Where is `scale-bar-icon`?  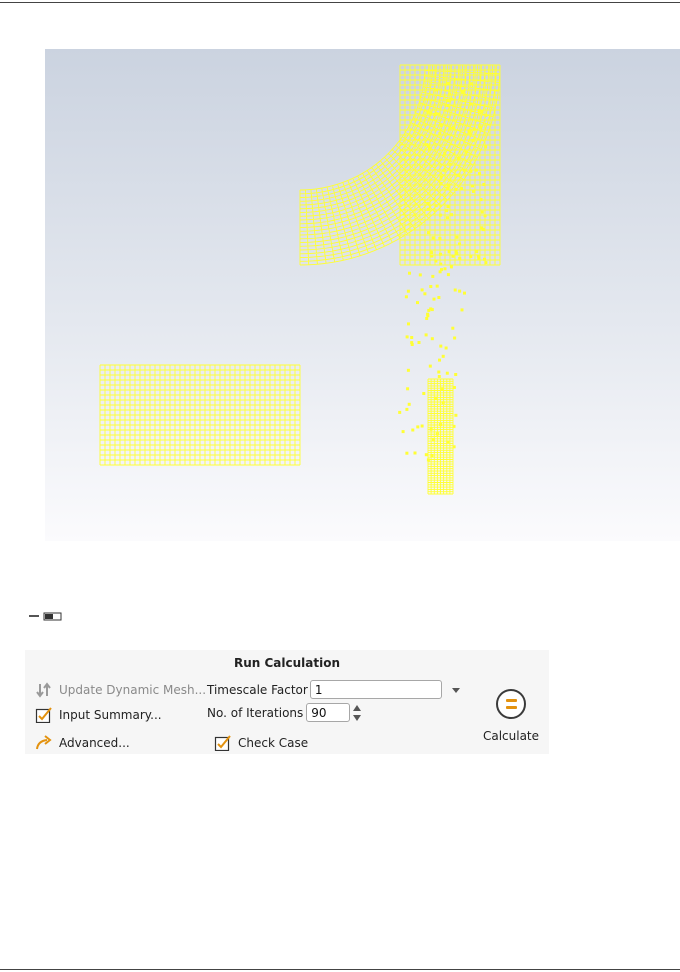 scale-bar-icon is located at coordinates (45, 616).